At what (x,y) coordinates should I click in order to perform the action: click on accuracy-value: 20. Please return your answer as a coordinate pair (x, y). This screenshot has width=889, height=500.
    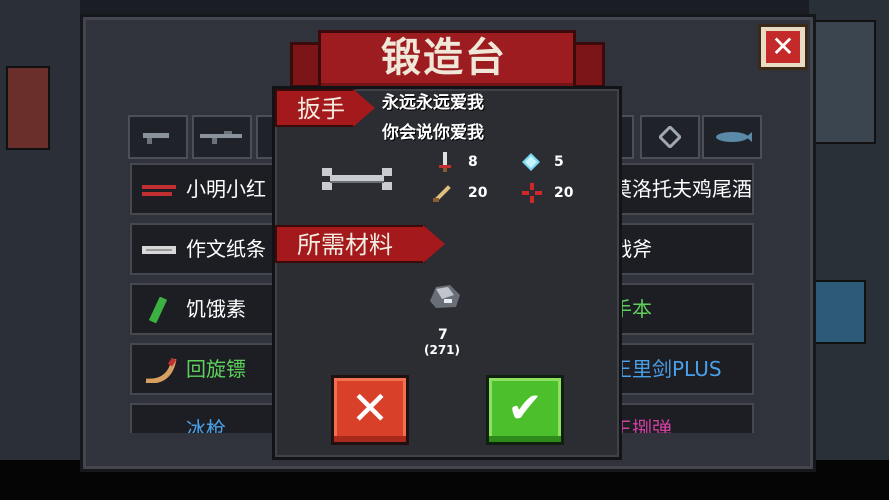
    Looking at the image, I should click on (564, 193).